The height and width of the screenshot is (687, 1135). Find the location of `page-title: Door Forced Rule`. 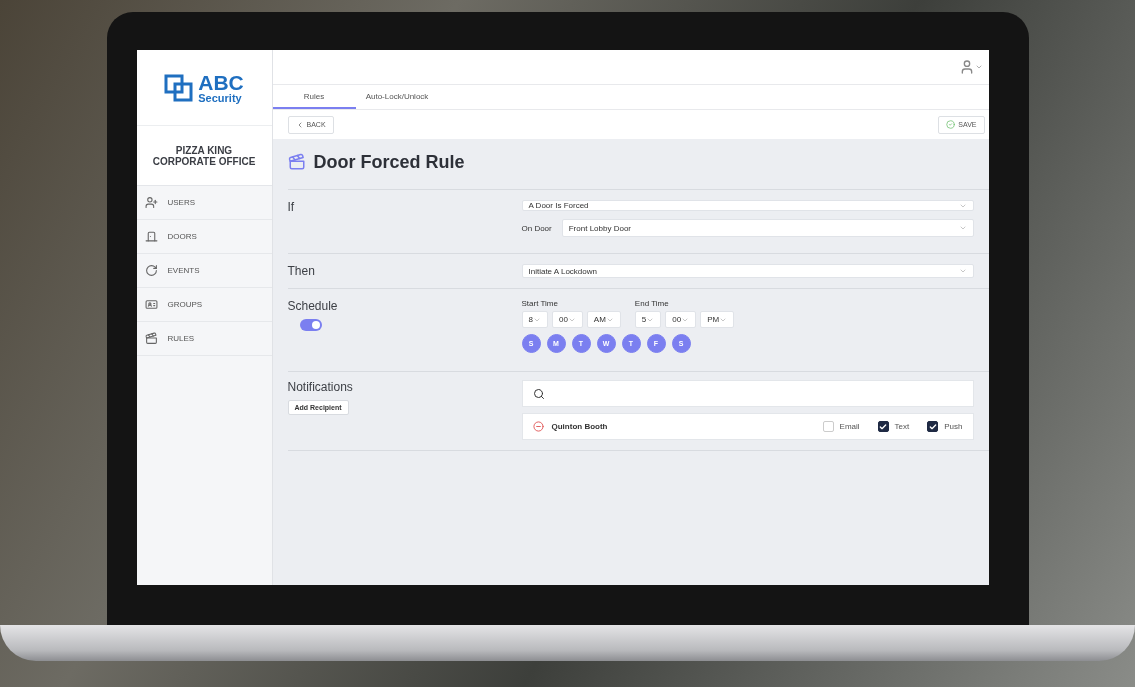

page-title: Door Forced Rule is located at coordinates (389, 162).